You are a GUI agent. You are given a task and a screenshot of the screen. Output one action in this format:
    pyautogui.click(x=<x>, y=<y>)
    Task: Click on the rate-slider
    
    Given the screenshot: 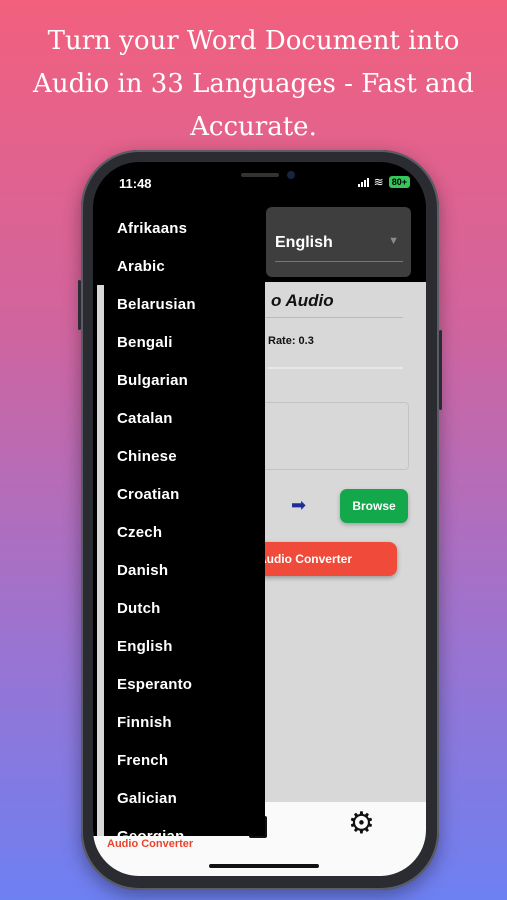 What is the action you would take?
    pyautogui.click(x=335, y=368)
    